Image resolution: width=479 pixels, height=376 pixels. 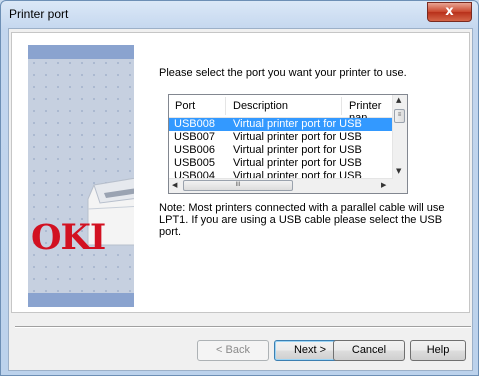 What do you see at coordinates (174, 185) in the screenshot?
I see `scroll-left-arrow-icon: ◀` at bounding box center [174, 185].